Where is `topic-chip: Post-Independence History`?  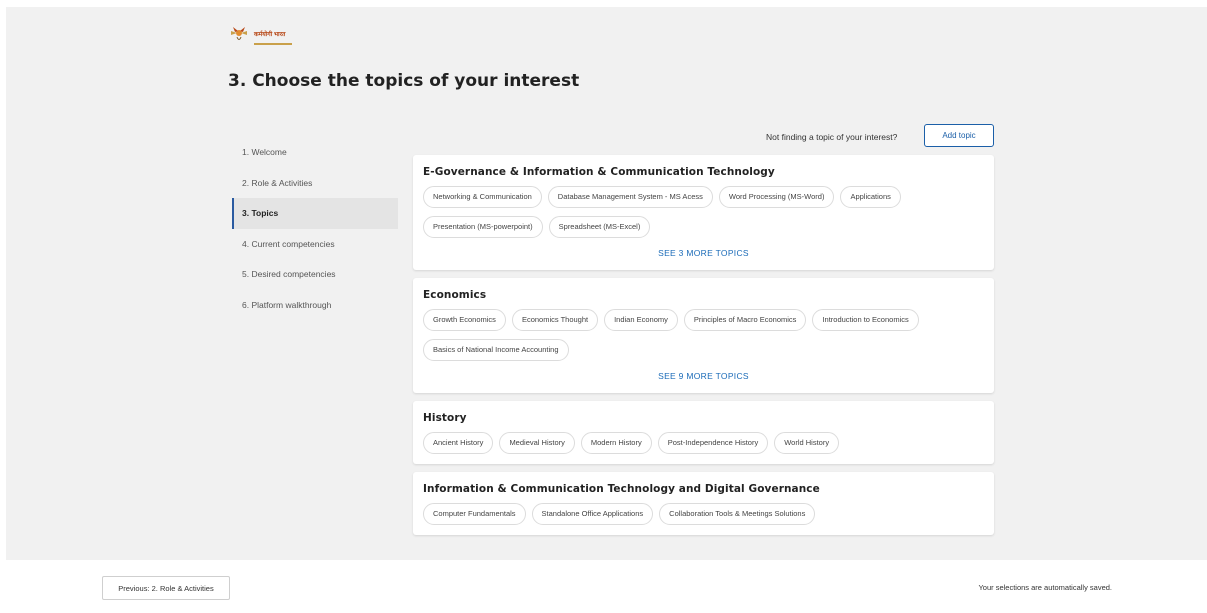 topic-chip: Post-Independence History is located at coordinates (713, 443).